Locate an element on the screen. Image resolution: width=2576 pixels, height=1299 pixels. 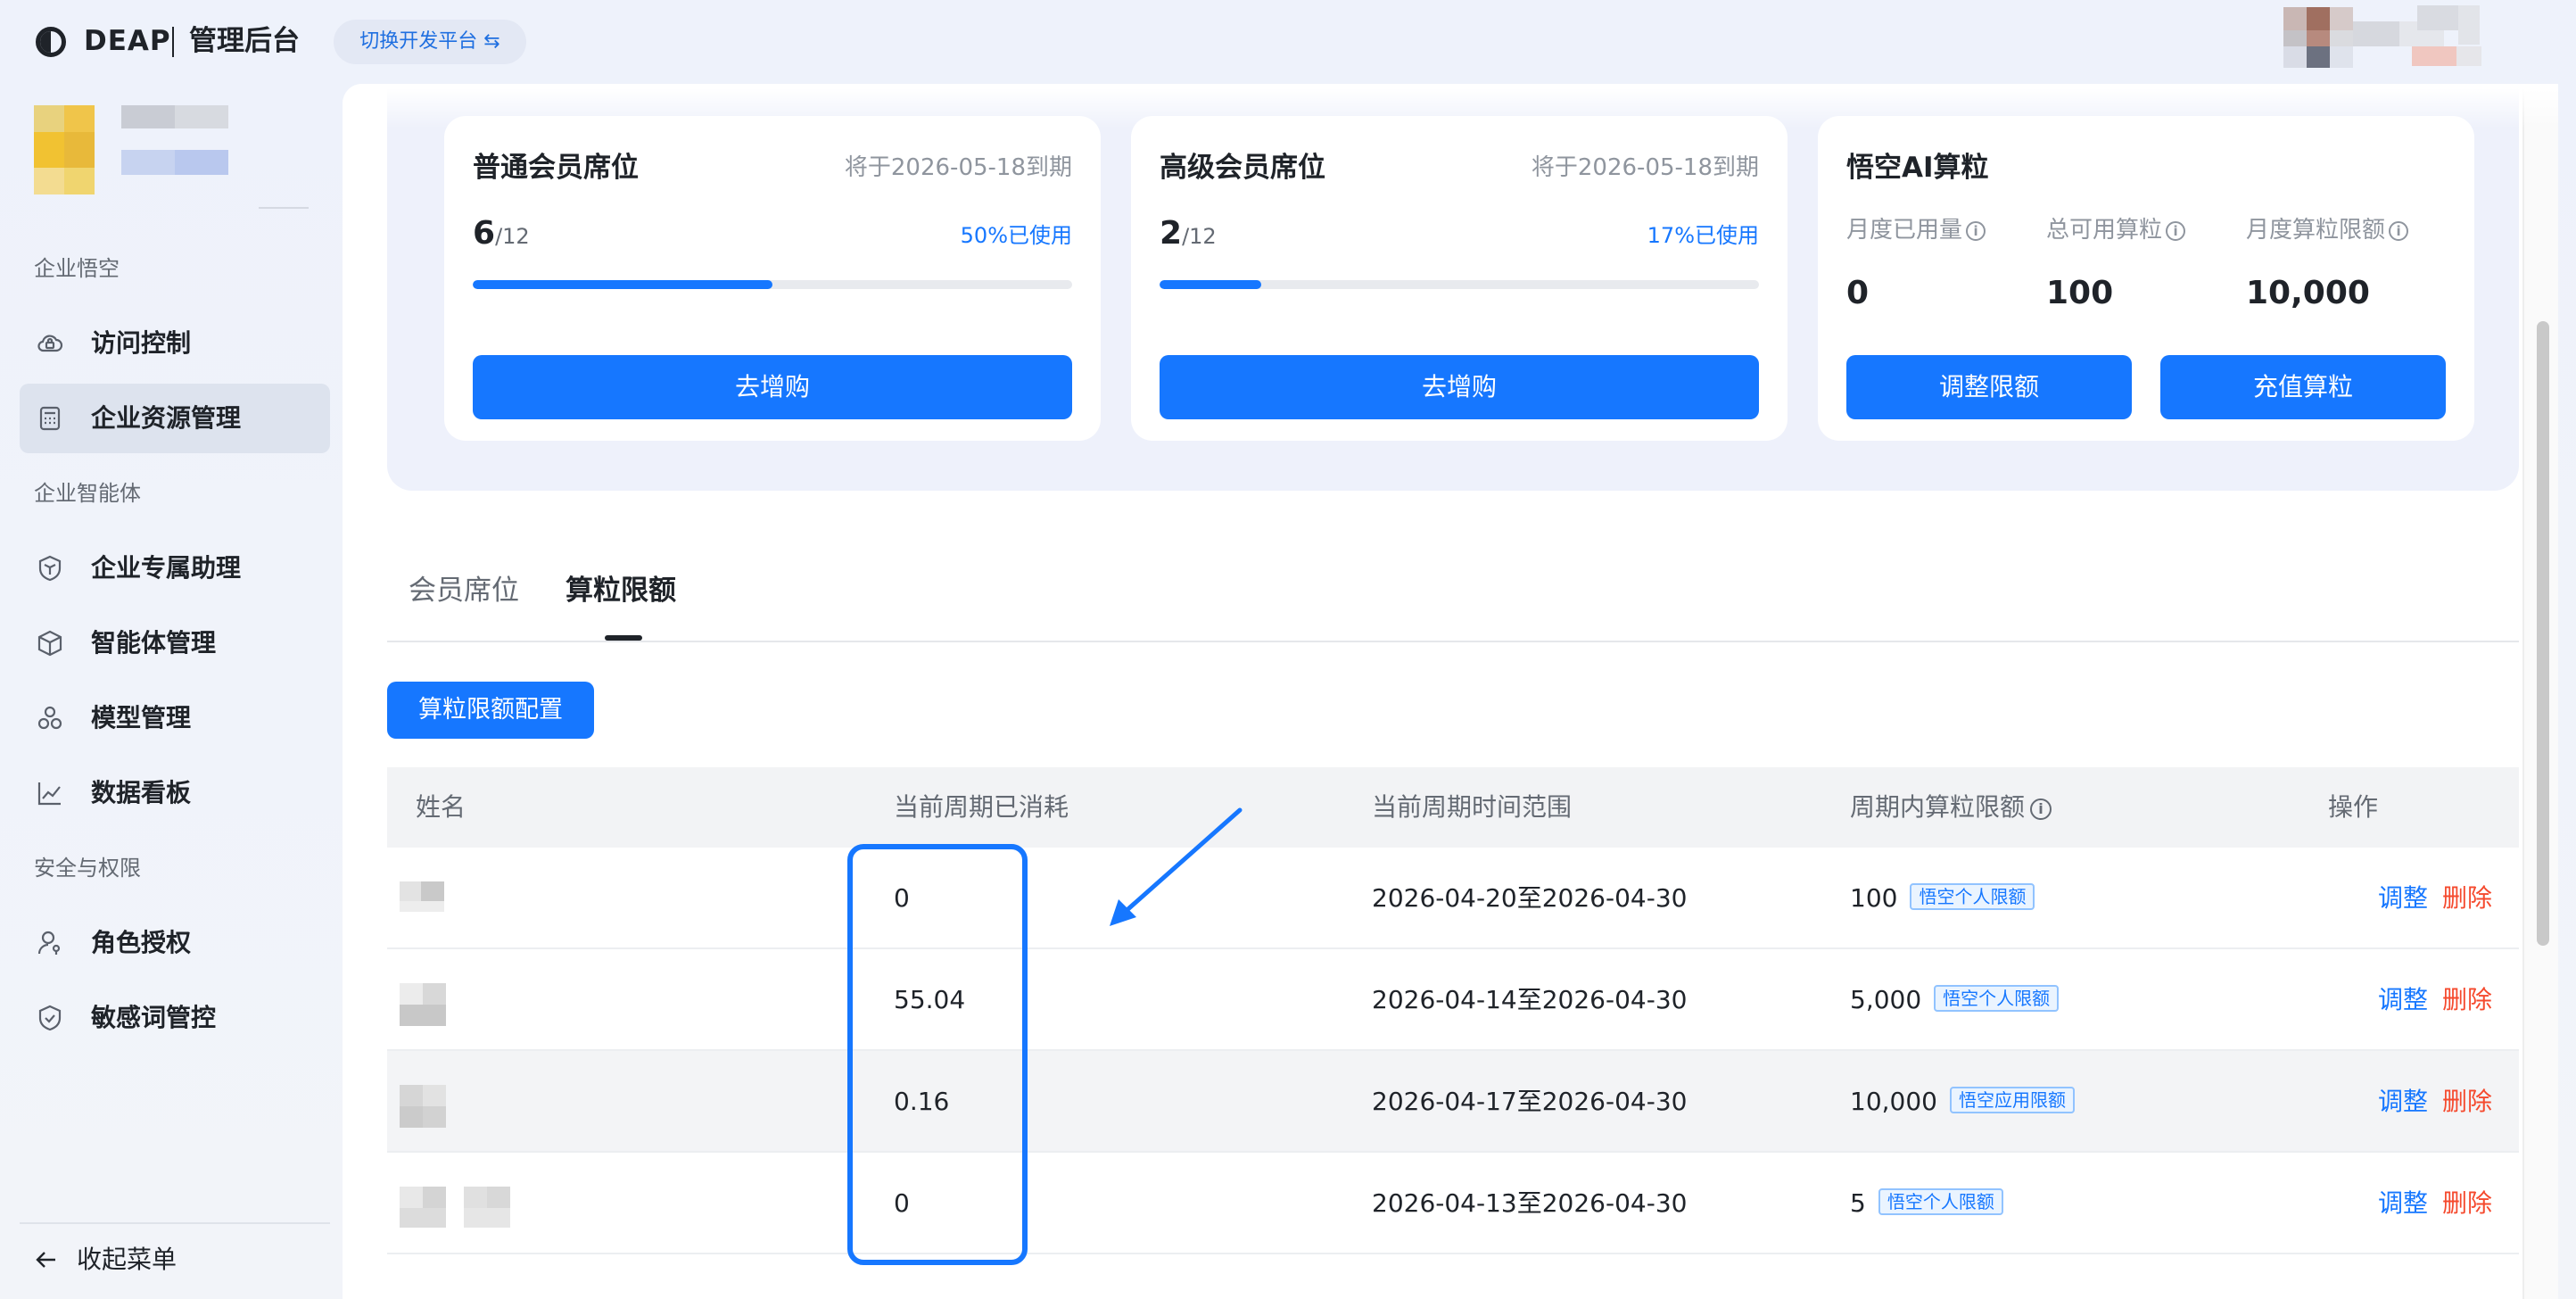
table-header: 姓名 当前周期已消耗 当前周期时间范围 周期内算粒限额 i 操作 is located at coordinates (1453, 808).